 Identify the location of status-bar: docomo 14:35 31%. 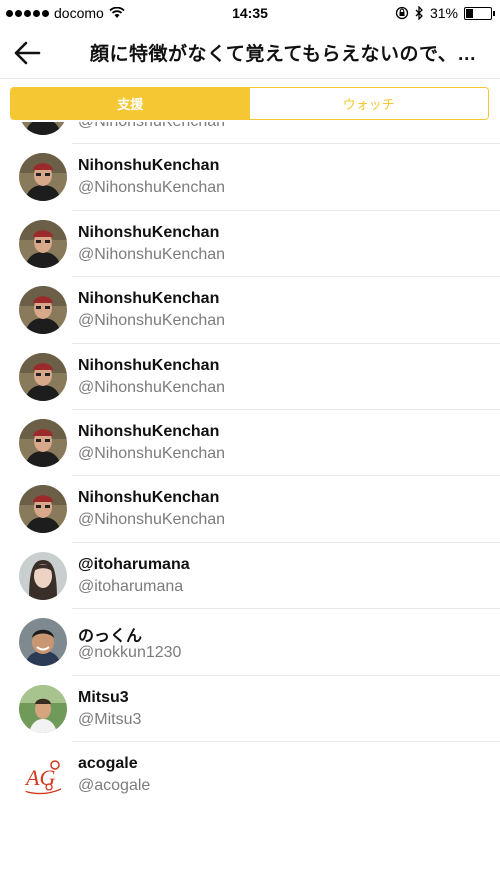
(250, 13).